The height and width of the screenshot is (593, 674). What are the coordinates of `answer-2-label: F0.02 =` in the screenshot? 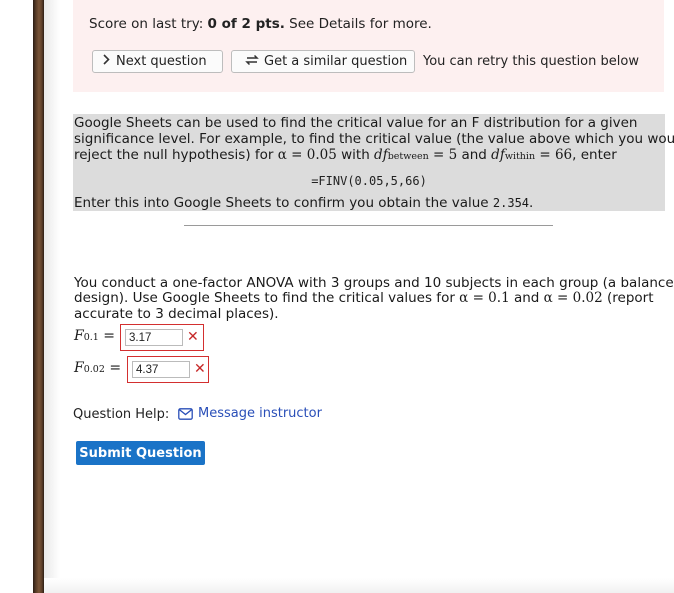 It's located at (97, 368).